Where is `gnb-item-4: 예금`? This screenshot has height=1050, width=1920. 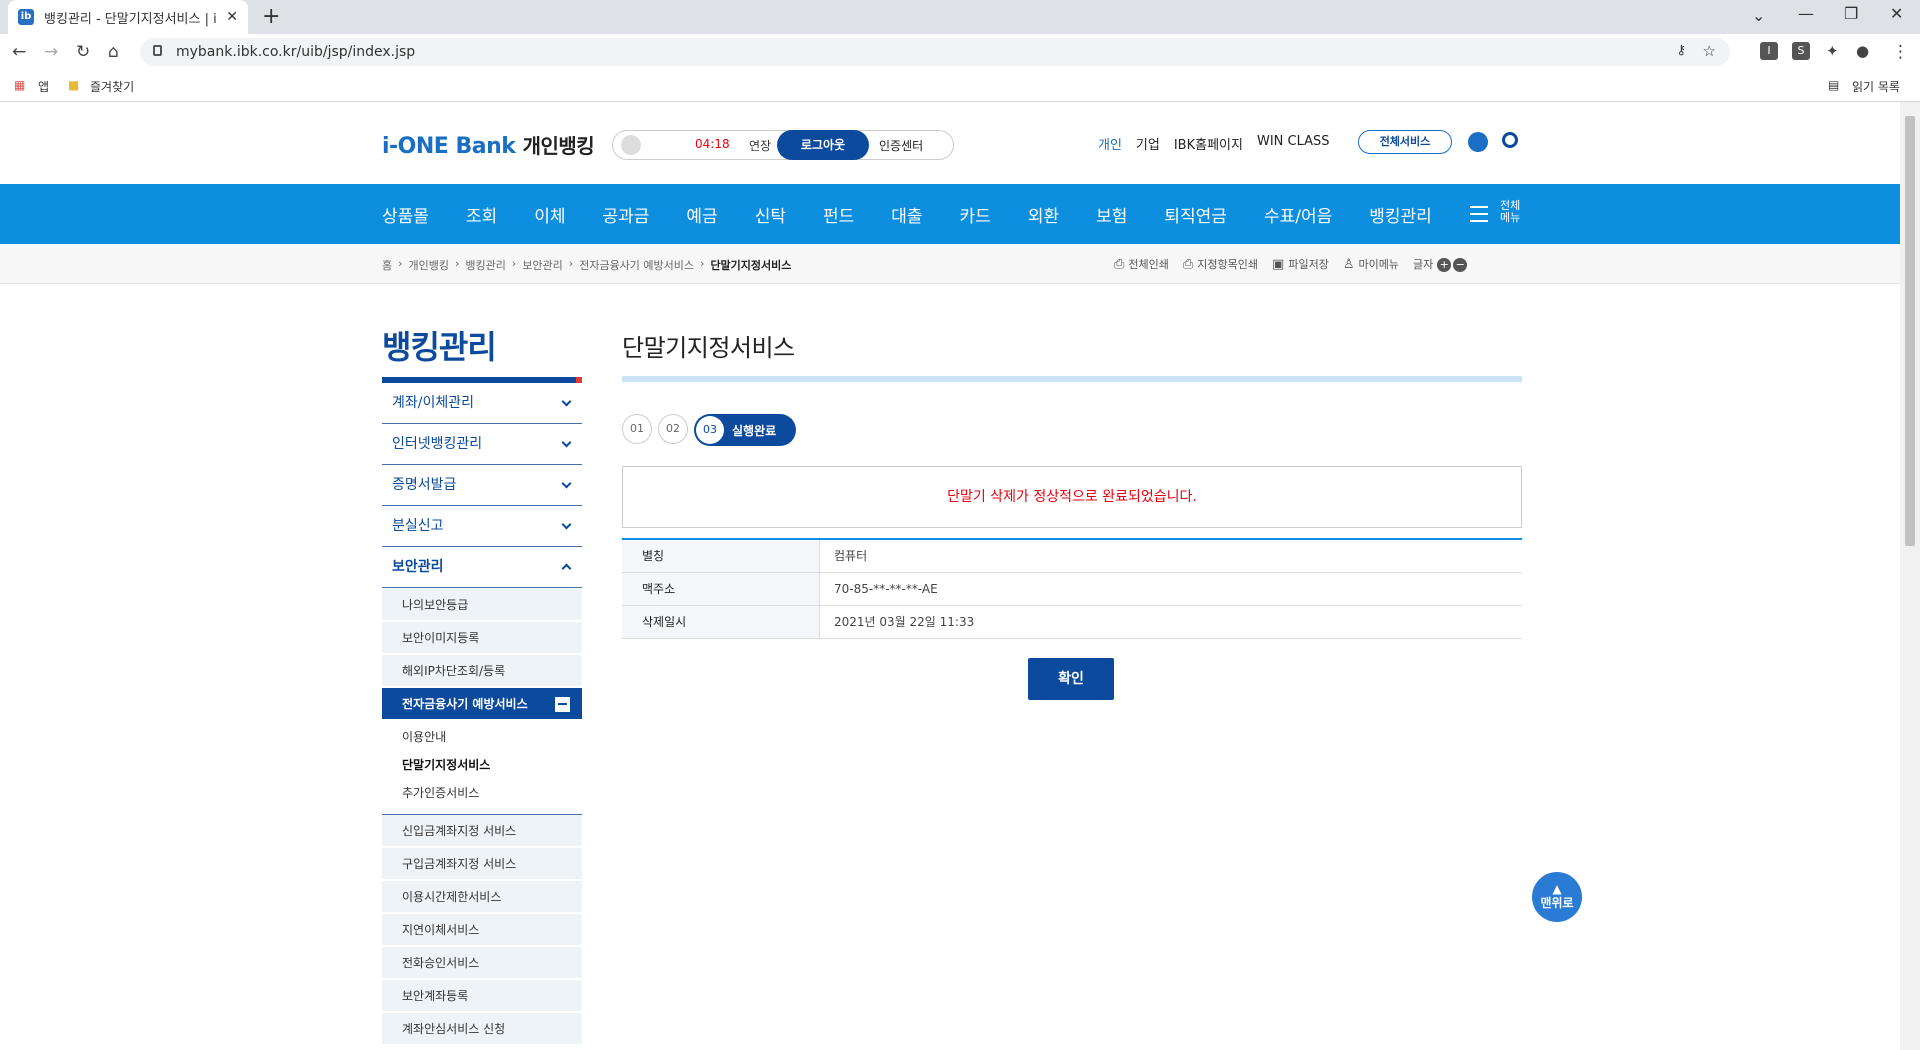 gnb-item-4: 예금 is located at coordinates (701, 214).